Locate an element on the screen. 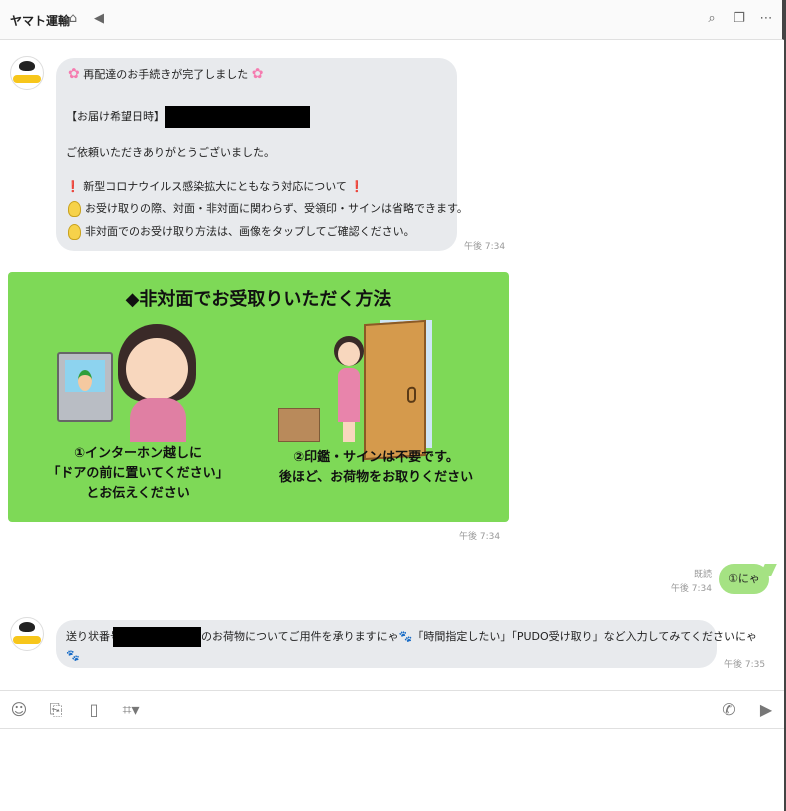 This screenshot has height=811, width=786. message-text: ご依頼いただきありがとうございました。 is located at coordinates (170, 152).